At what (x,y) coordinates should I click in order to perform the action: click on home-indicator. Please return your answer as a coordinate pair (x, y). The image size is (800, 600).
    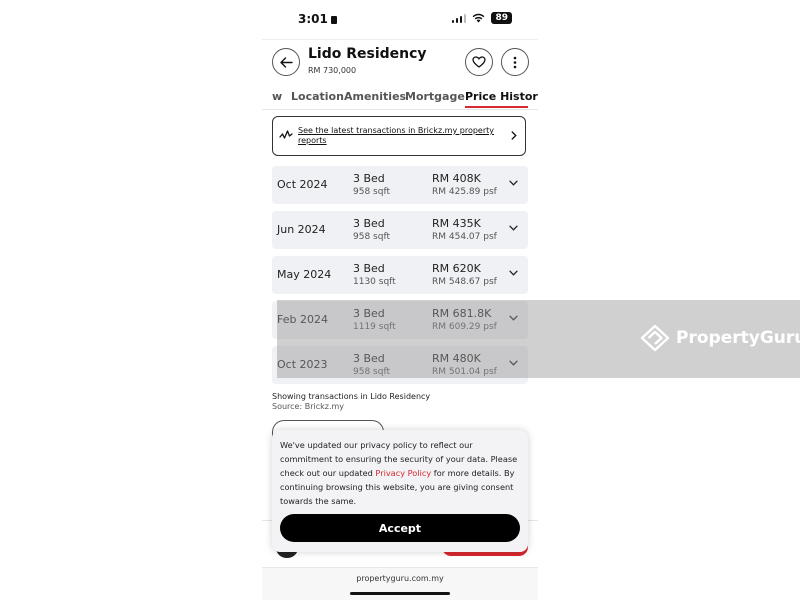
    Looking at the image, I should click on (400, 593).